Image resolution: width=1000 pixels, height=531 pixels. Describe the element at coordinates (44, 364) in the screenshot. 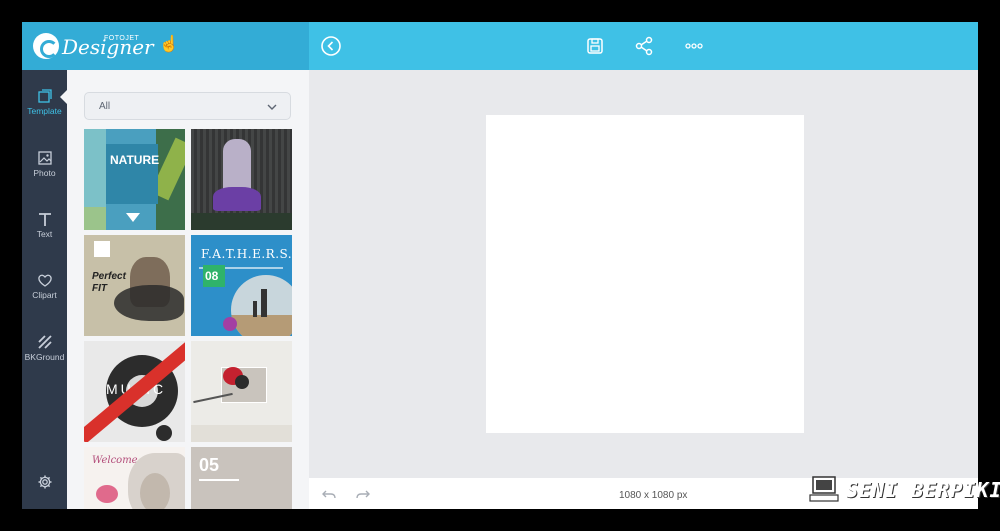

I see `rail-item-background: BKGround` at that location.